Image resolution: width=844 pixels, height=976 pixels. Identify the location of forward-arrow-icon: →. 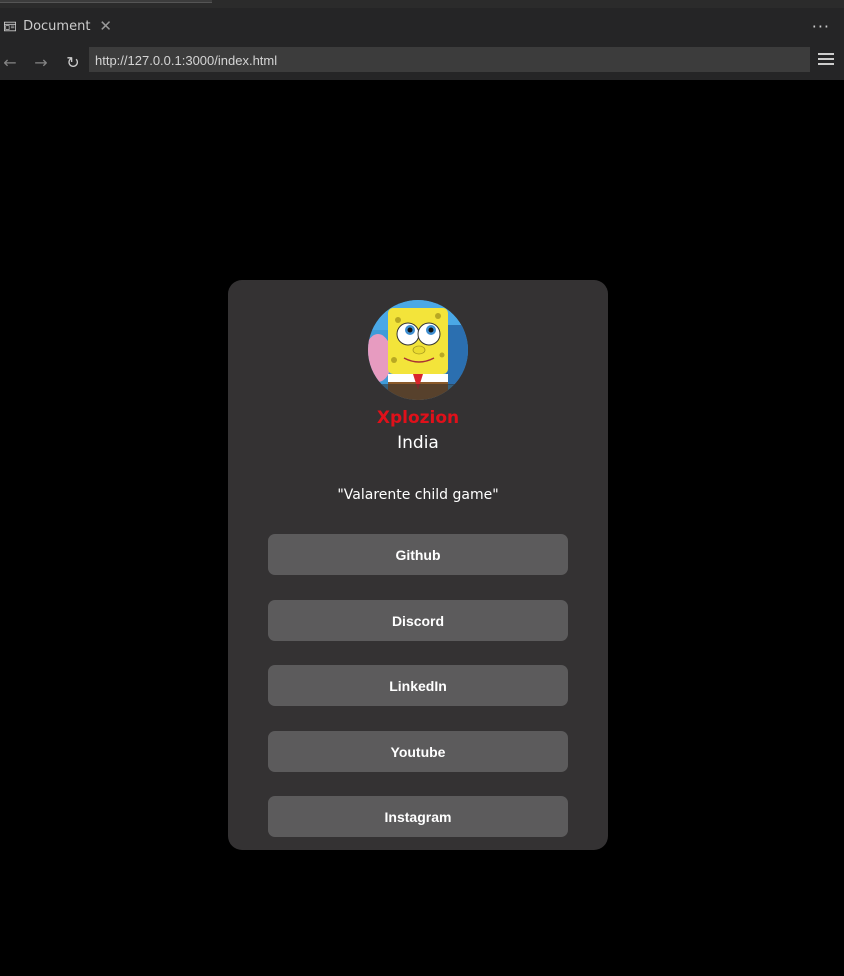
(41, 62).